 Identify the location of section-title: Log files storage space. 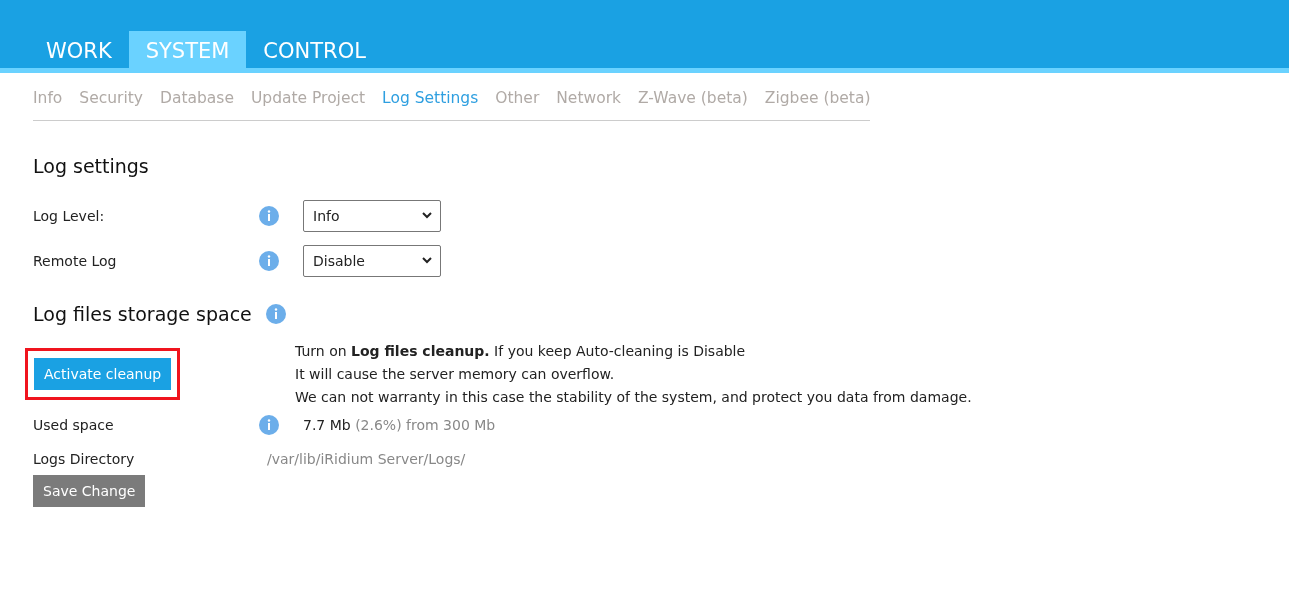
(142, 314).